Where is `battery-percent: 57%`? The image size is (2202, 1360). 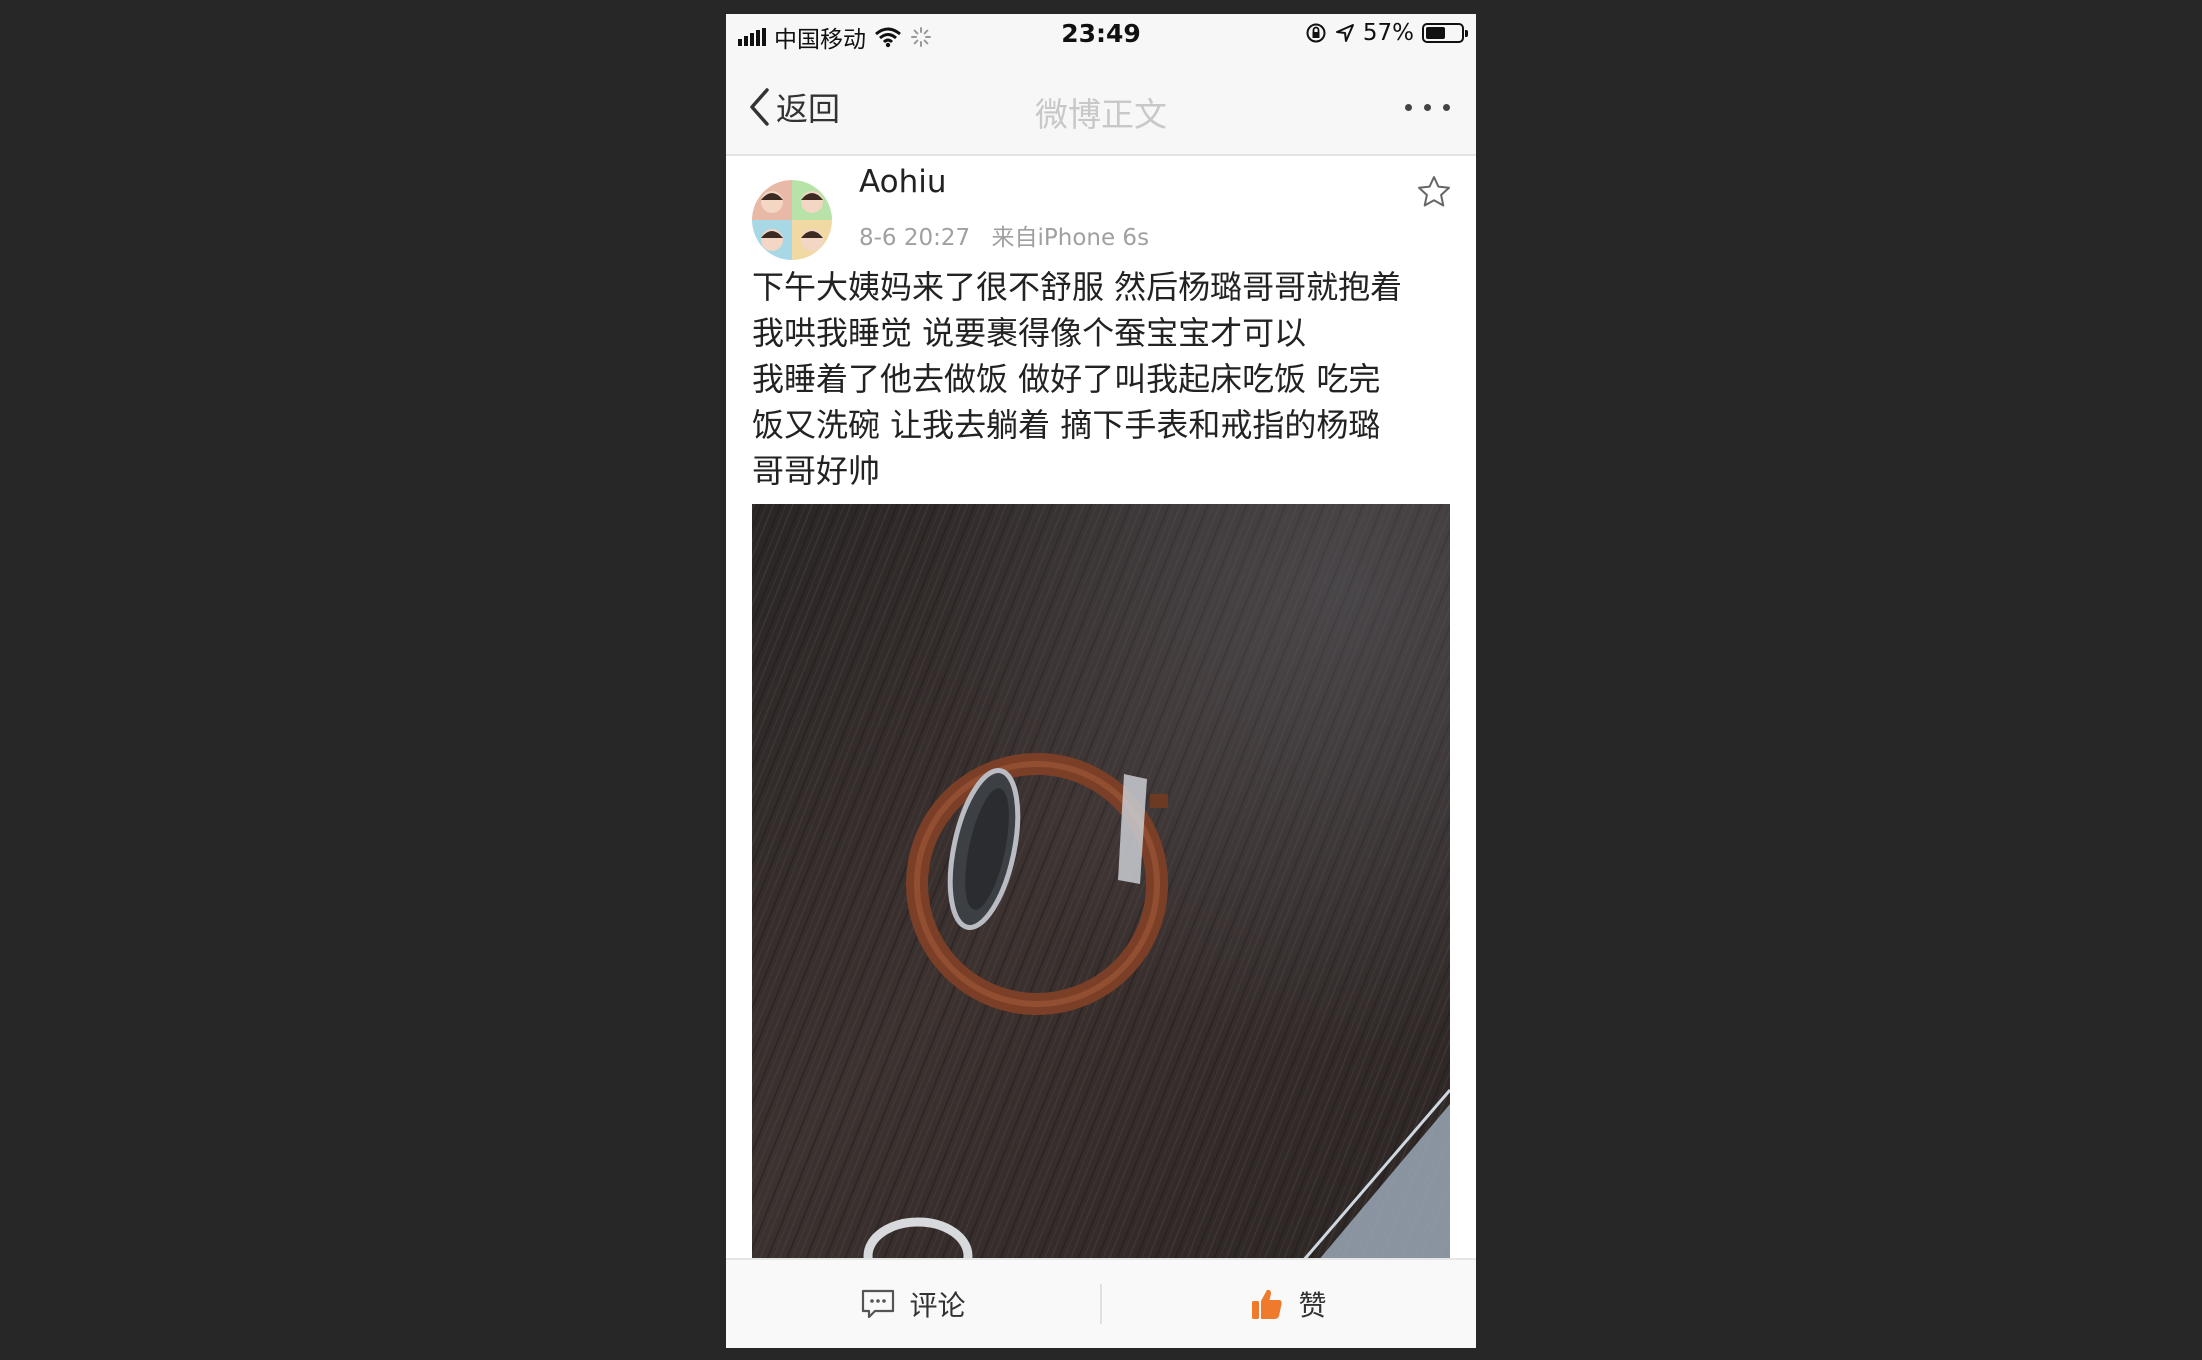
battery-percent: 57% is located at coordinates (1388, 33).